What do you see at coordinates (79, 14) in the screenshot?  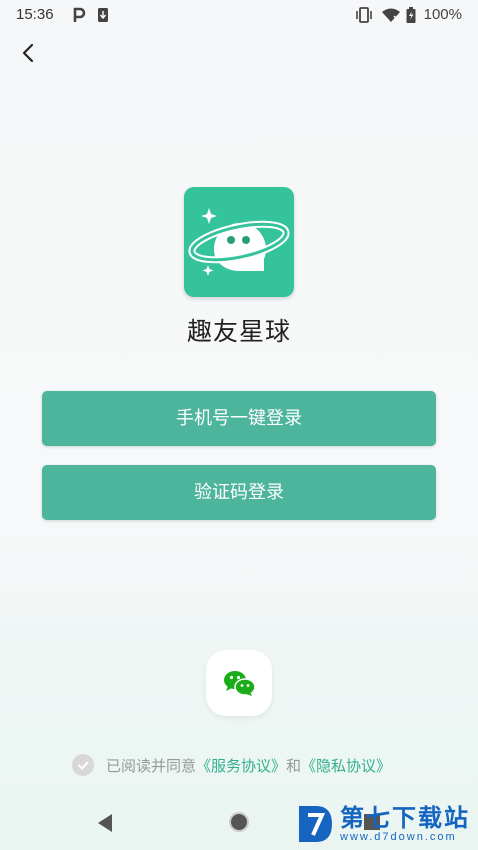 I see `parking-notification-icon` at bounding box center [79, 14].